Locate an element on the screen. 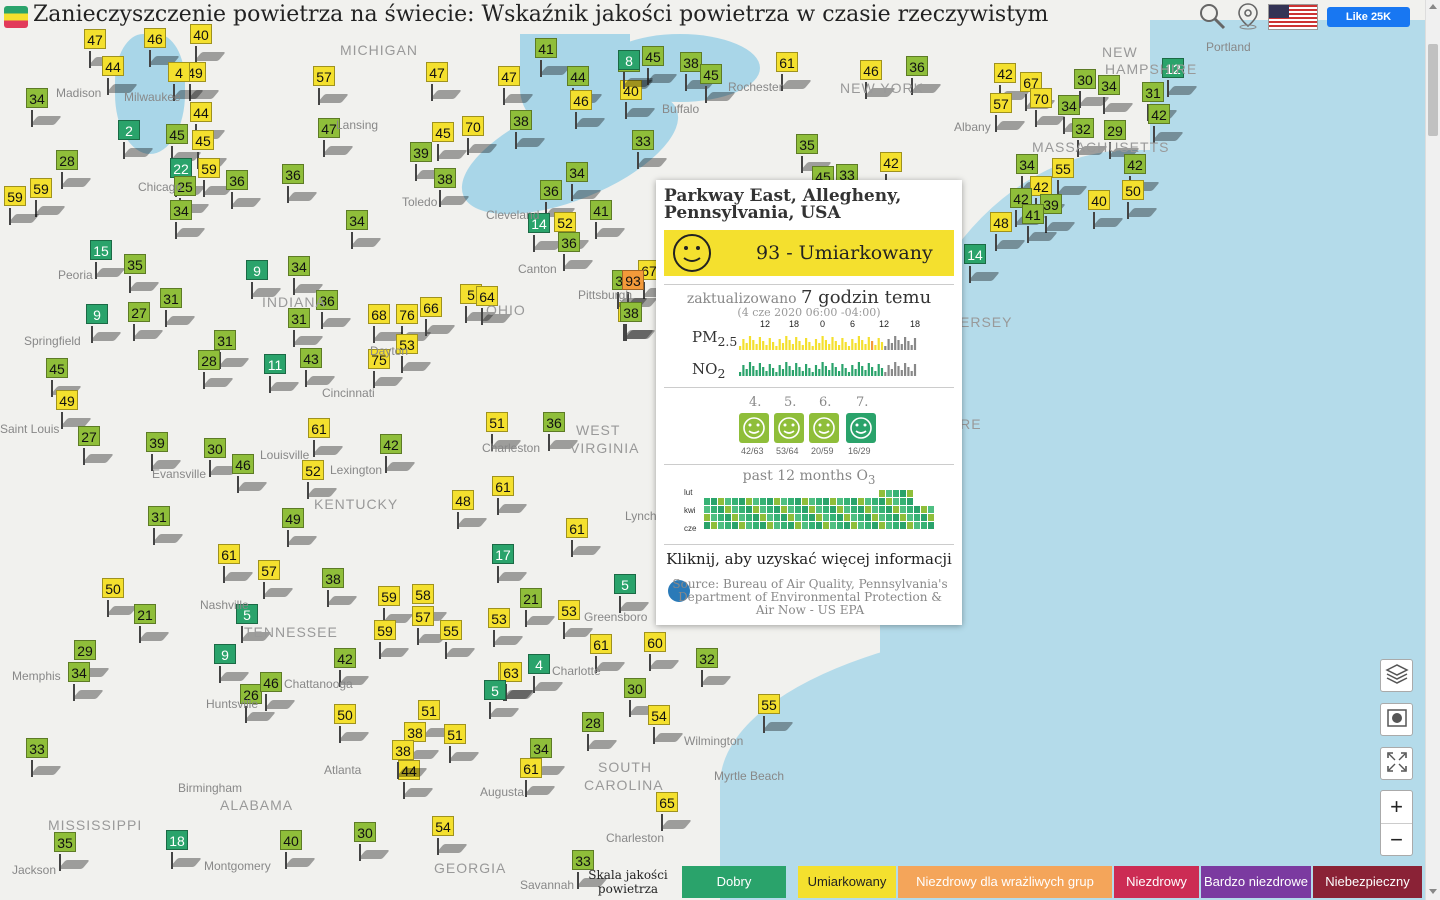 This screenshot has width=1440, height=900. aqi-marker: 42 is located at coordinates (1166, 124).